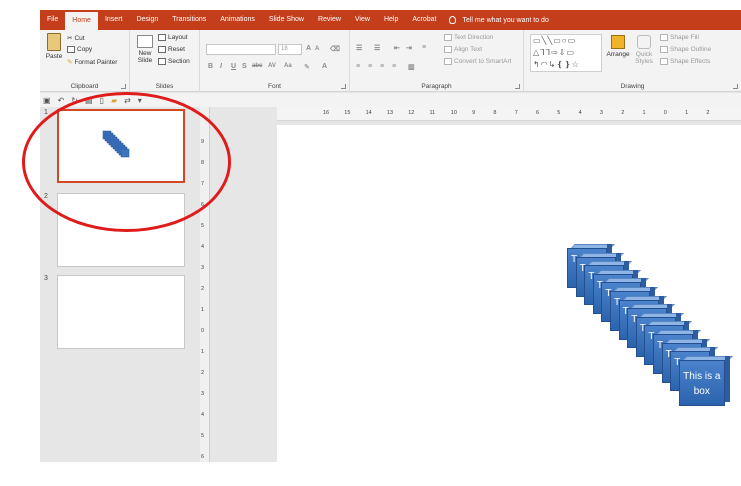  What do you see at coordinates (257, 66) in the screenshot?
I see `strikethrough-button: abc` at bounding box center [257, 66].